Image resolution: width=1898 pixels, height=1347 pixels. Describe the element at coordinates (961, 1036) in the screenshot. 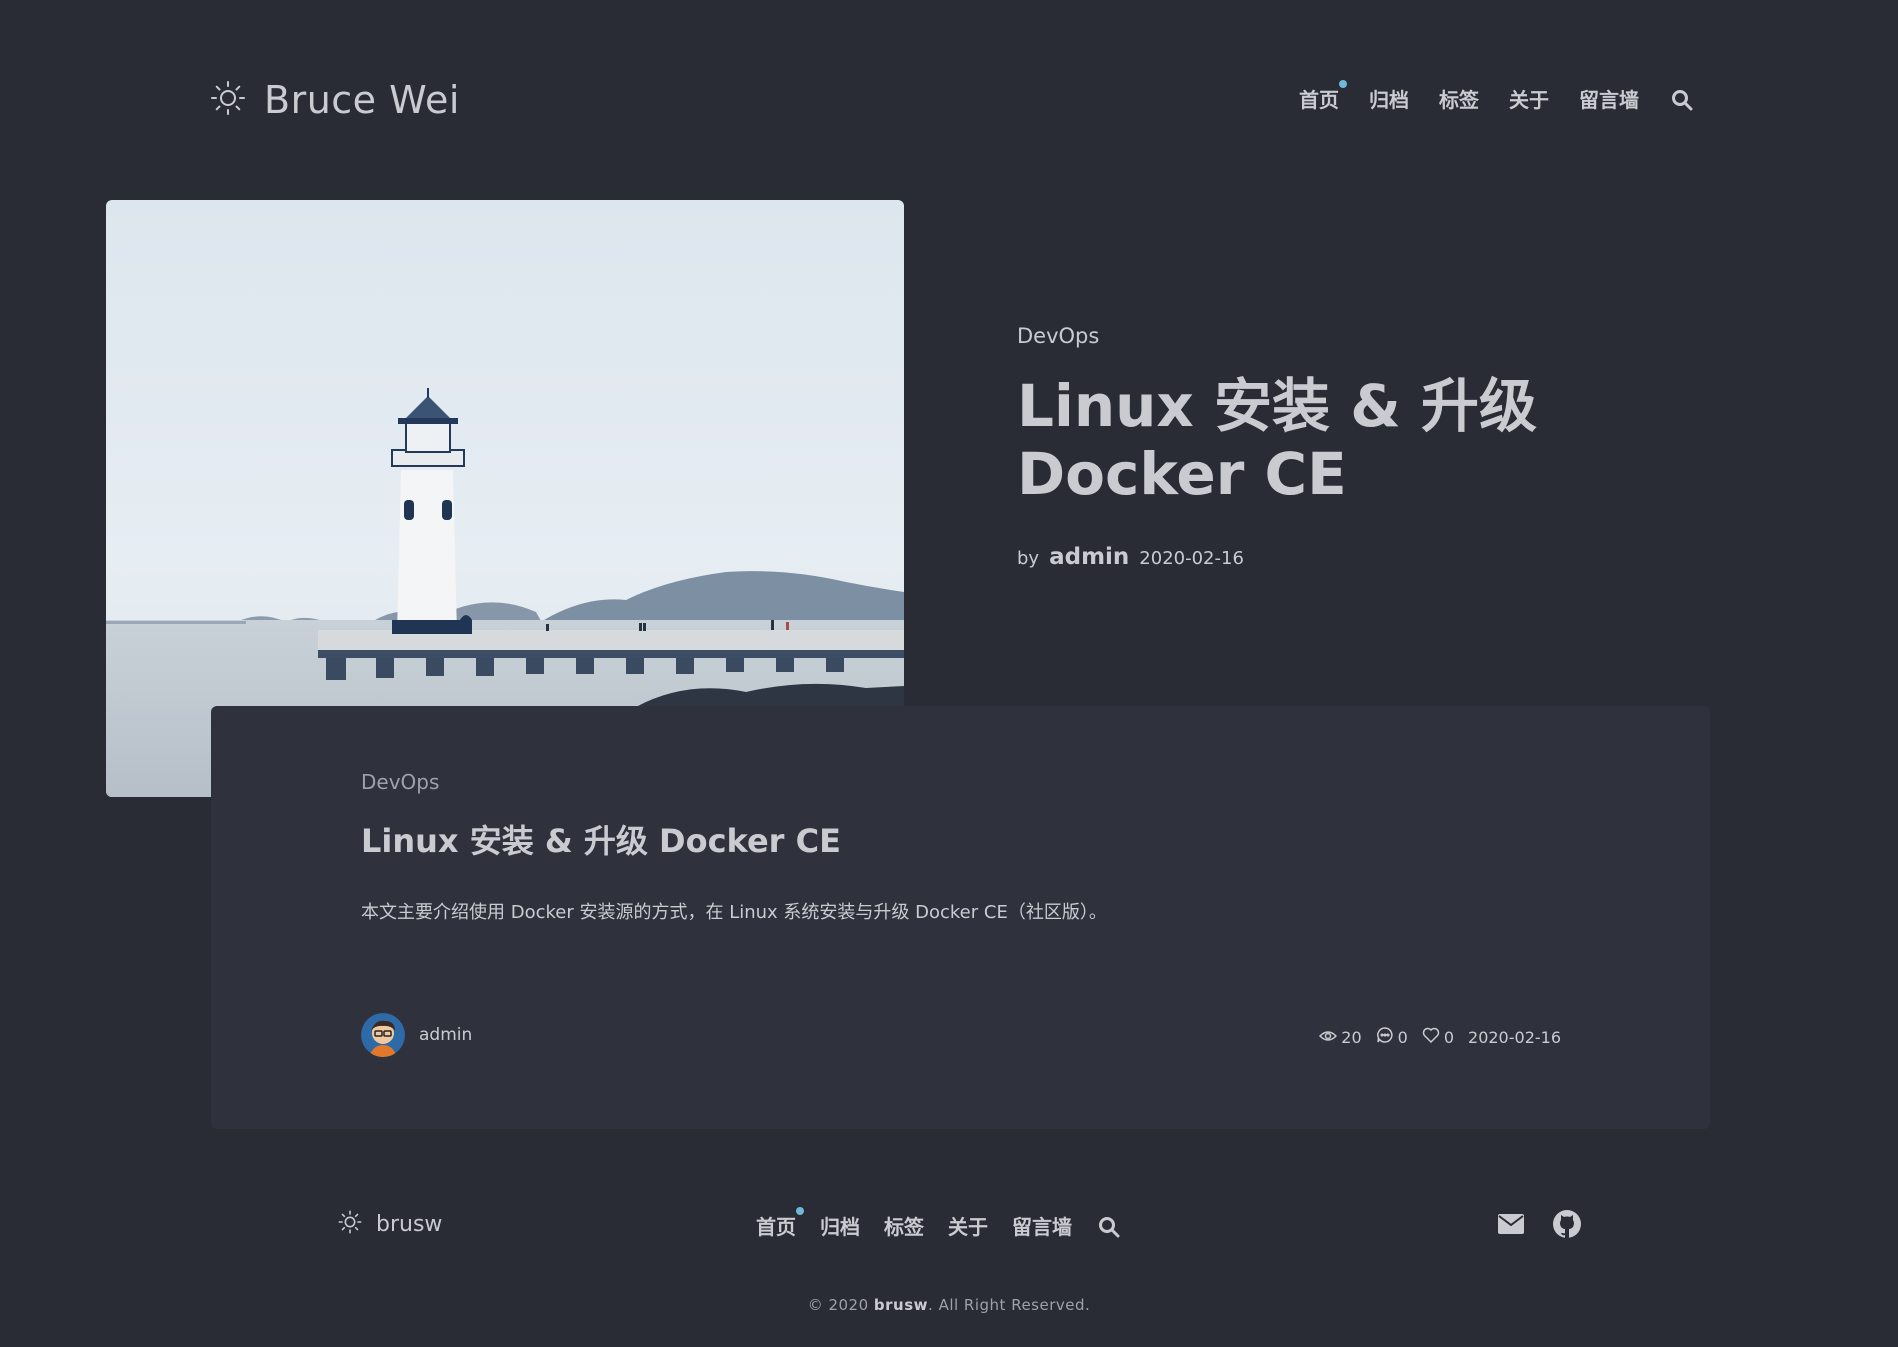

I see `post-meta: admin 20 0 0 2020-02-16` at that location.